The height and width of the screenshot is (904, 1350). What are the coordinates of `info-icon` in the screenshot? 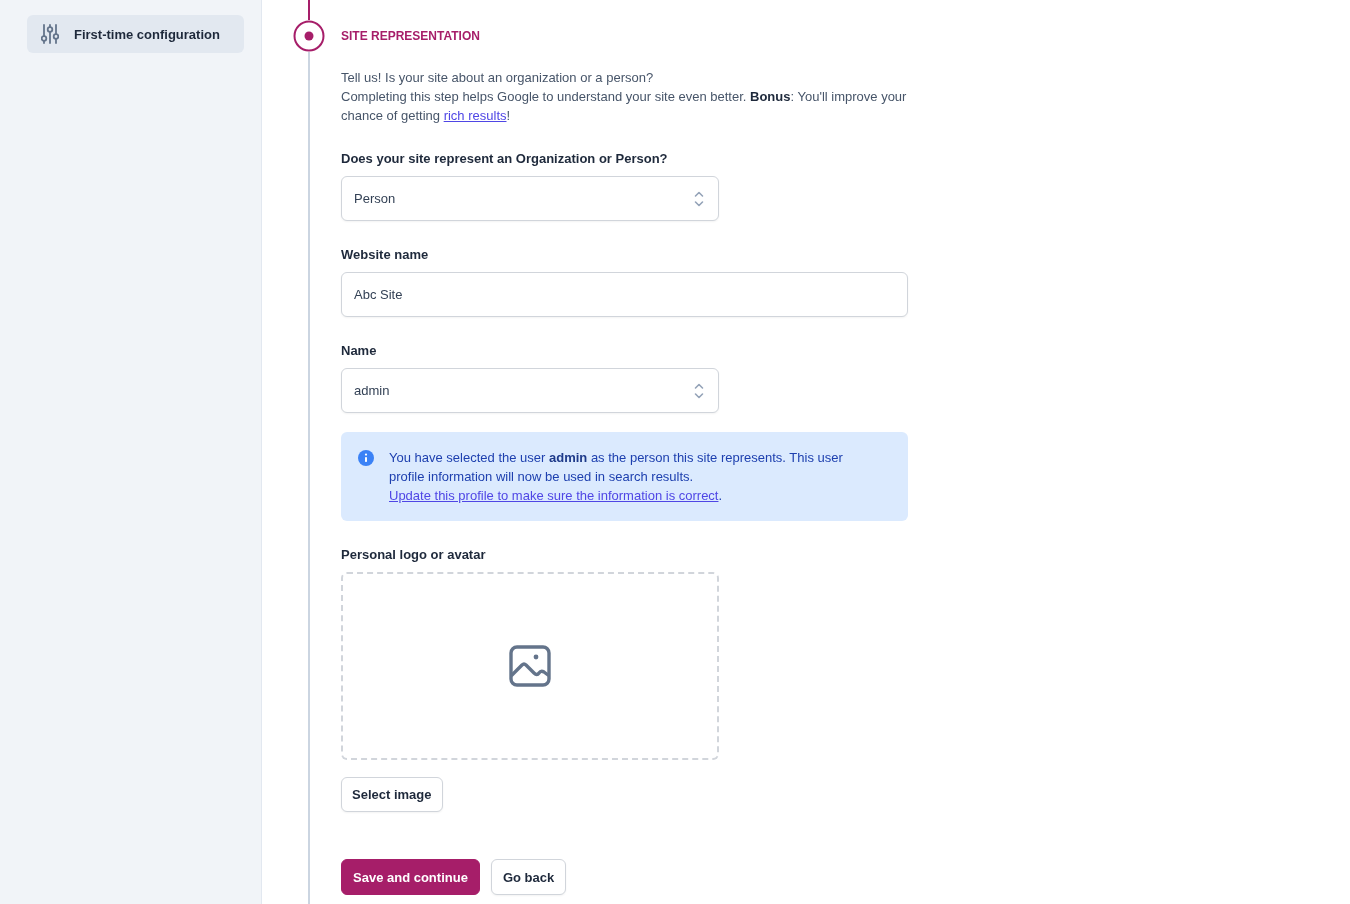 It's located at (366, 458).